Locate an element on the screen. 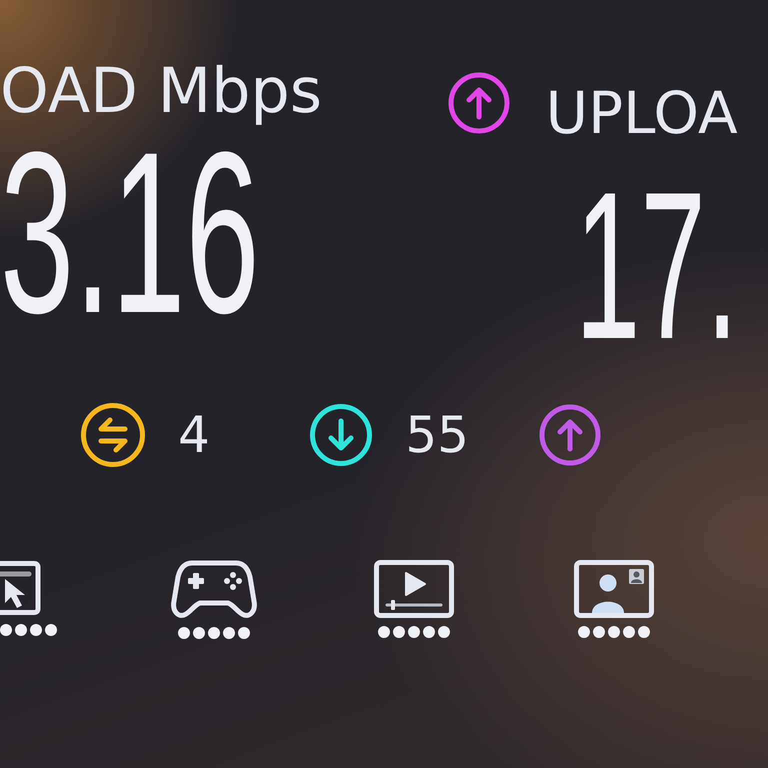 The image size is (768, 768). latency-value: 55 is located at coordinates (437, 435).